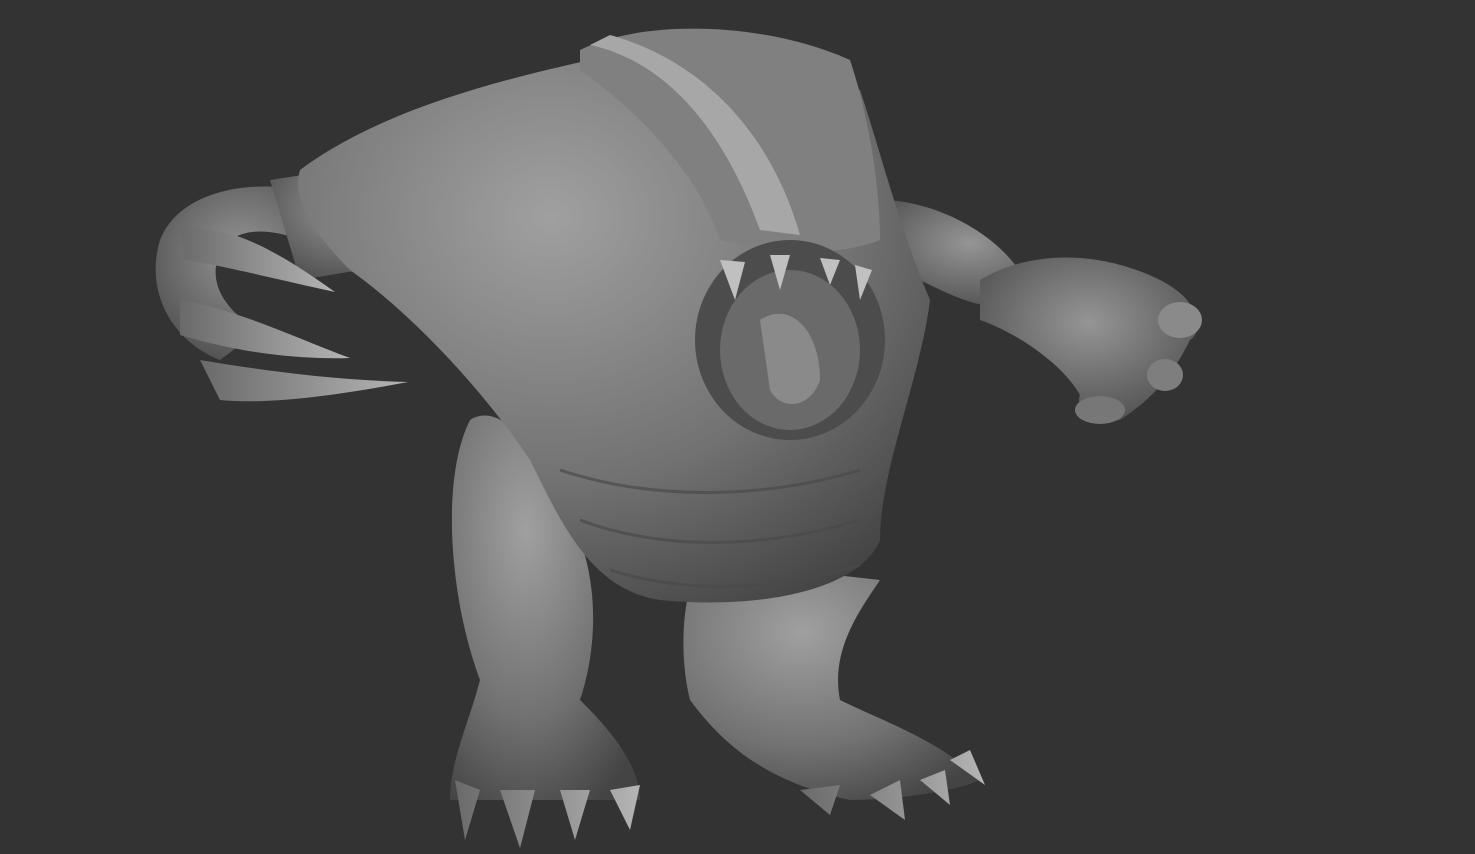 The width and height of the screenshot is (1475, 854). What do you see at coordinates (1041, 312) in the screenshot?
I see `right-arm` at bounding box center [1041, 312].